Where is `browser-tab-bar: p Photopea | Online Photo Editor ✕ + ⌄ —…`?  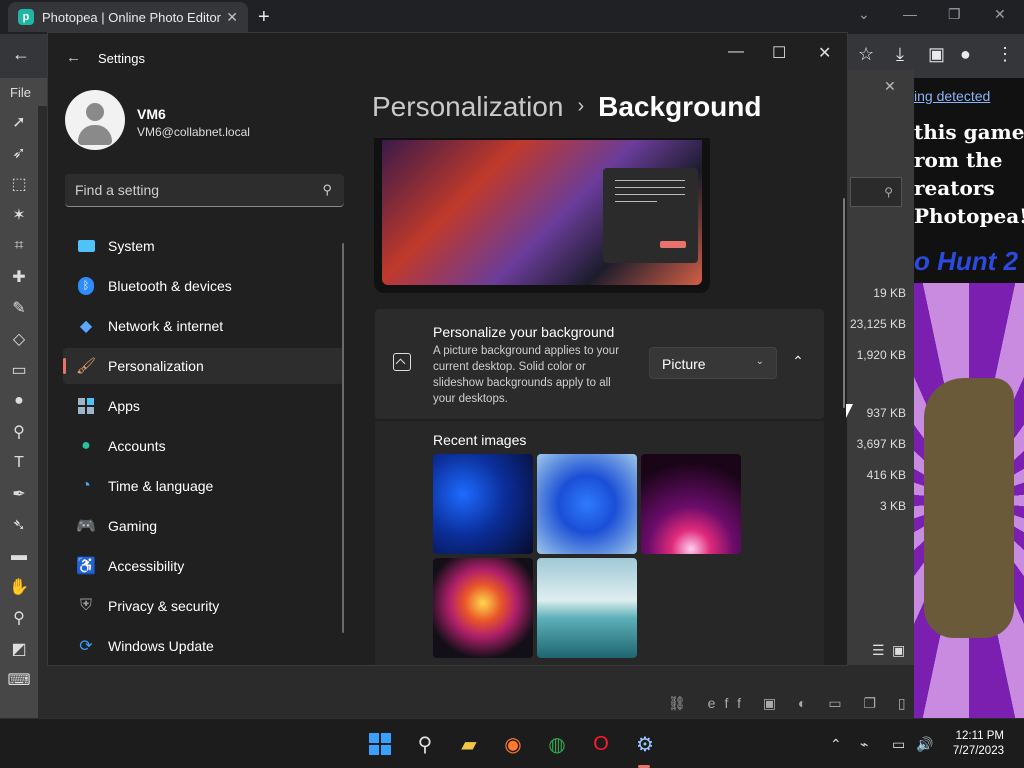 browser-tab-bar: p Photopea | Online Photo Editor ✕ + ⌄ —… is located at coordinates (512, 17).